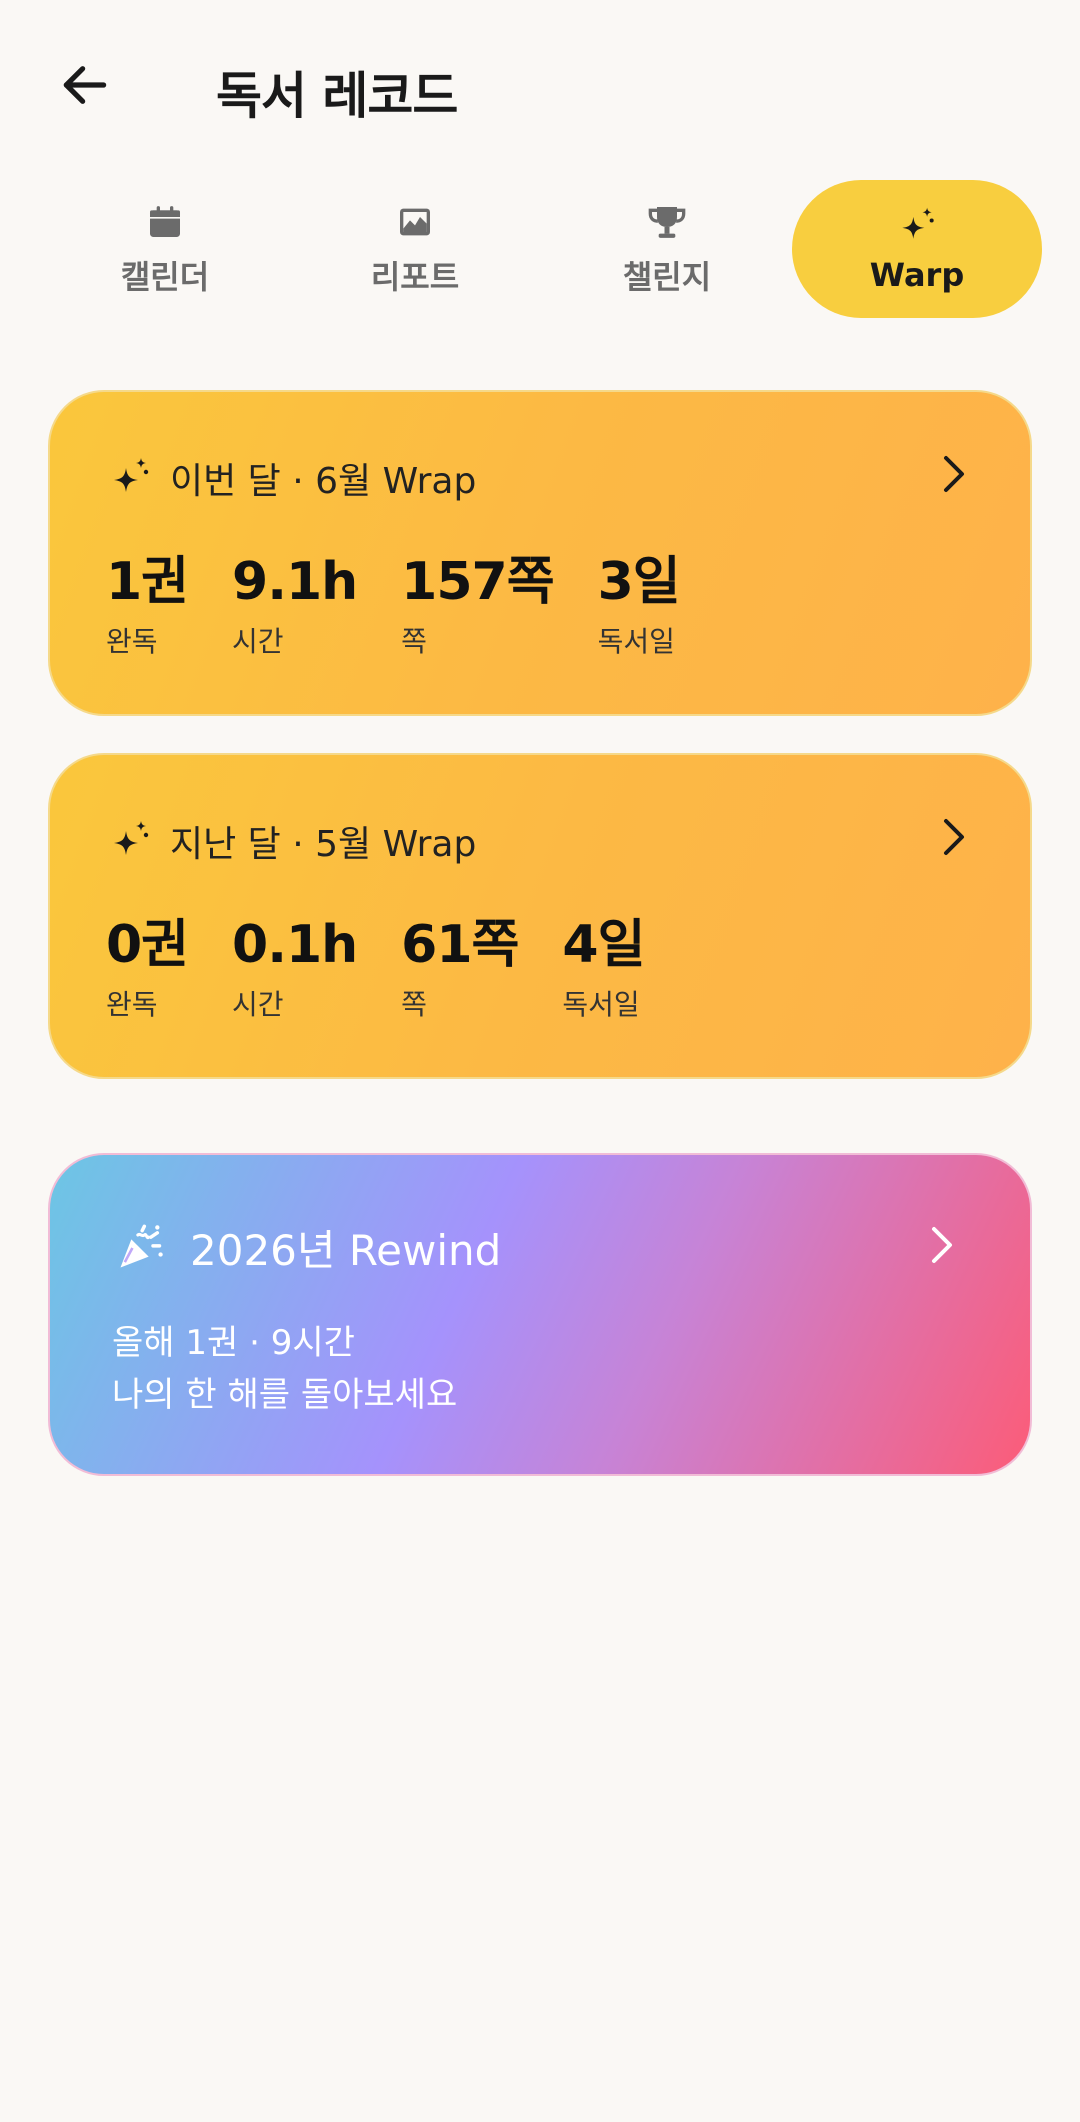 This screenshot has width=1080, height=2122. I want to click on stat-pages: 157쪽 쪽, so click(477, 606).